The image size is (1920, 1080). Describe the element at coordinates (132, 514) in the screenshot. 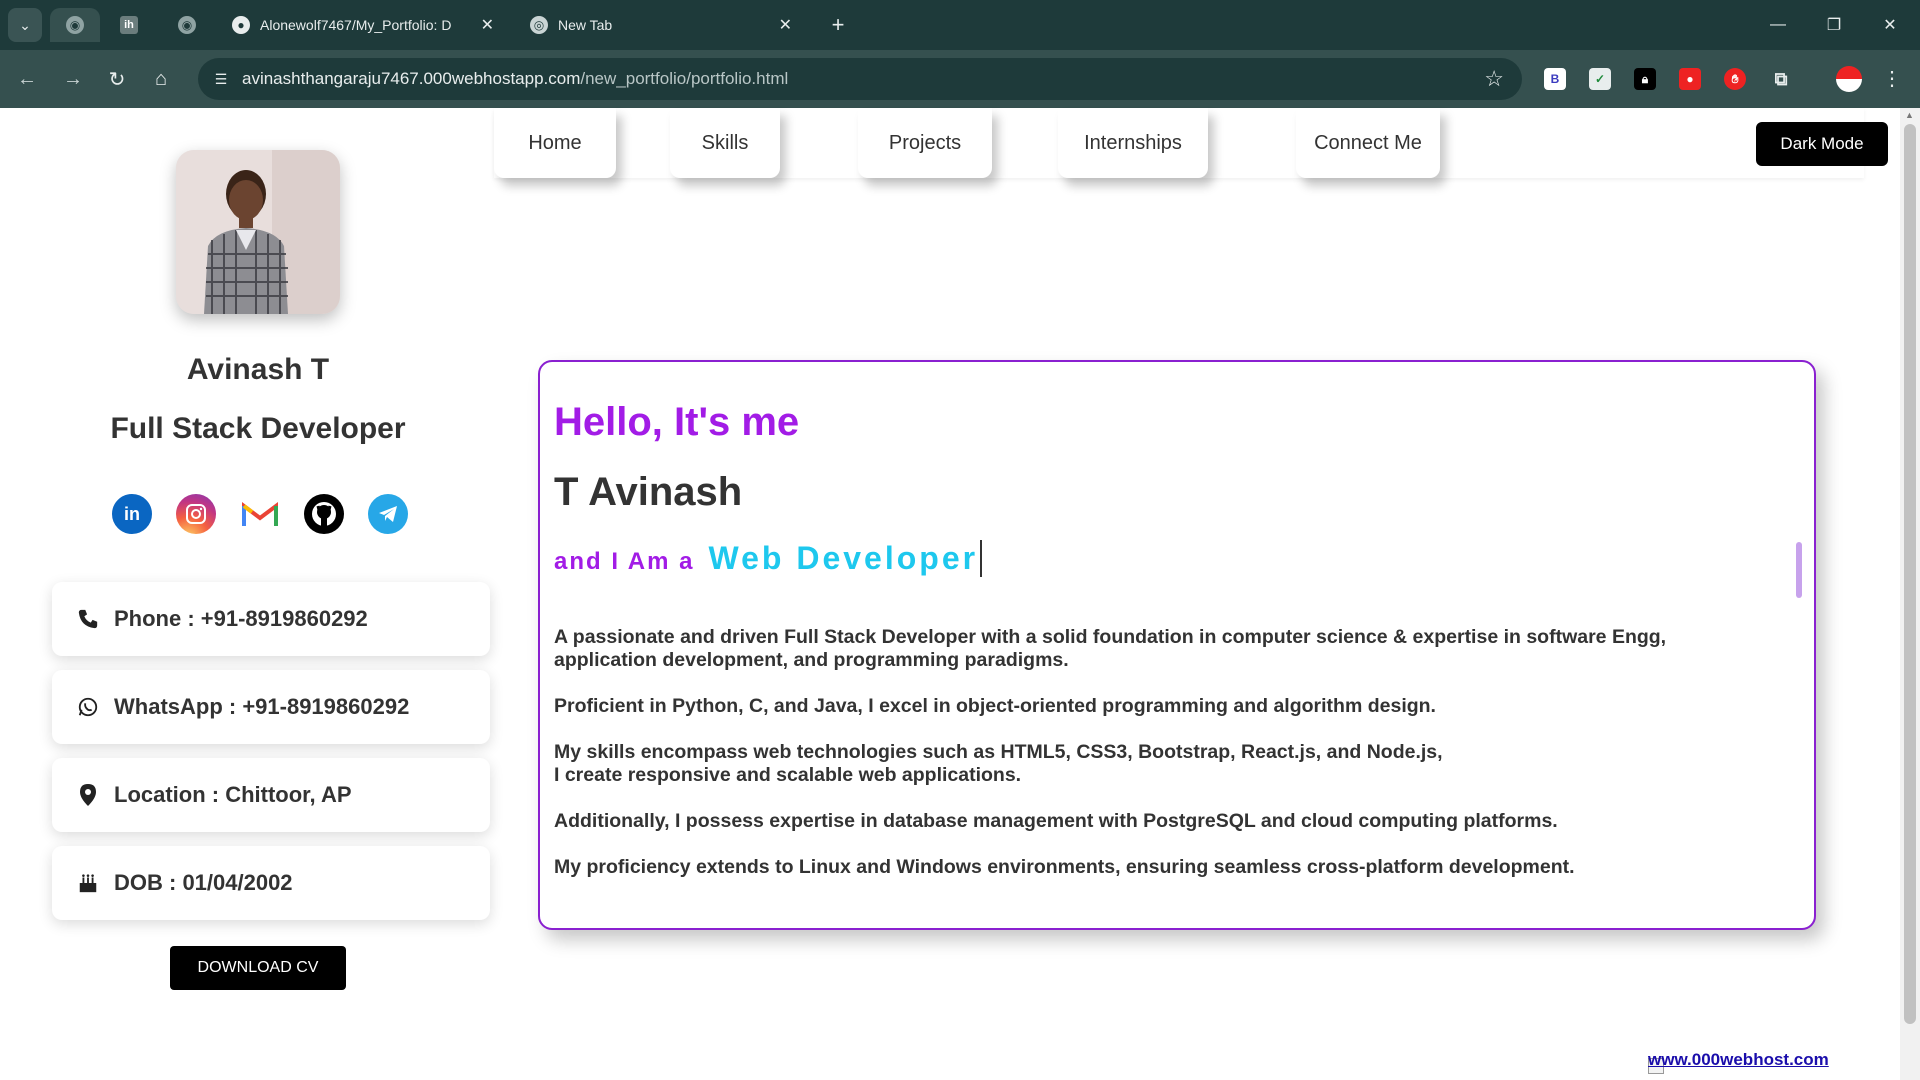

I see `linkedin-icon: in` at that location.